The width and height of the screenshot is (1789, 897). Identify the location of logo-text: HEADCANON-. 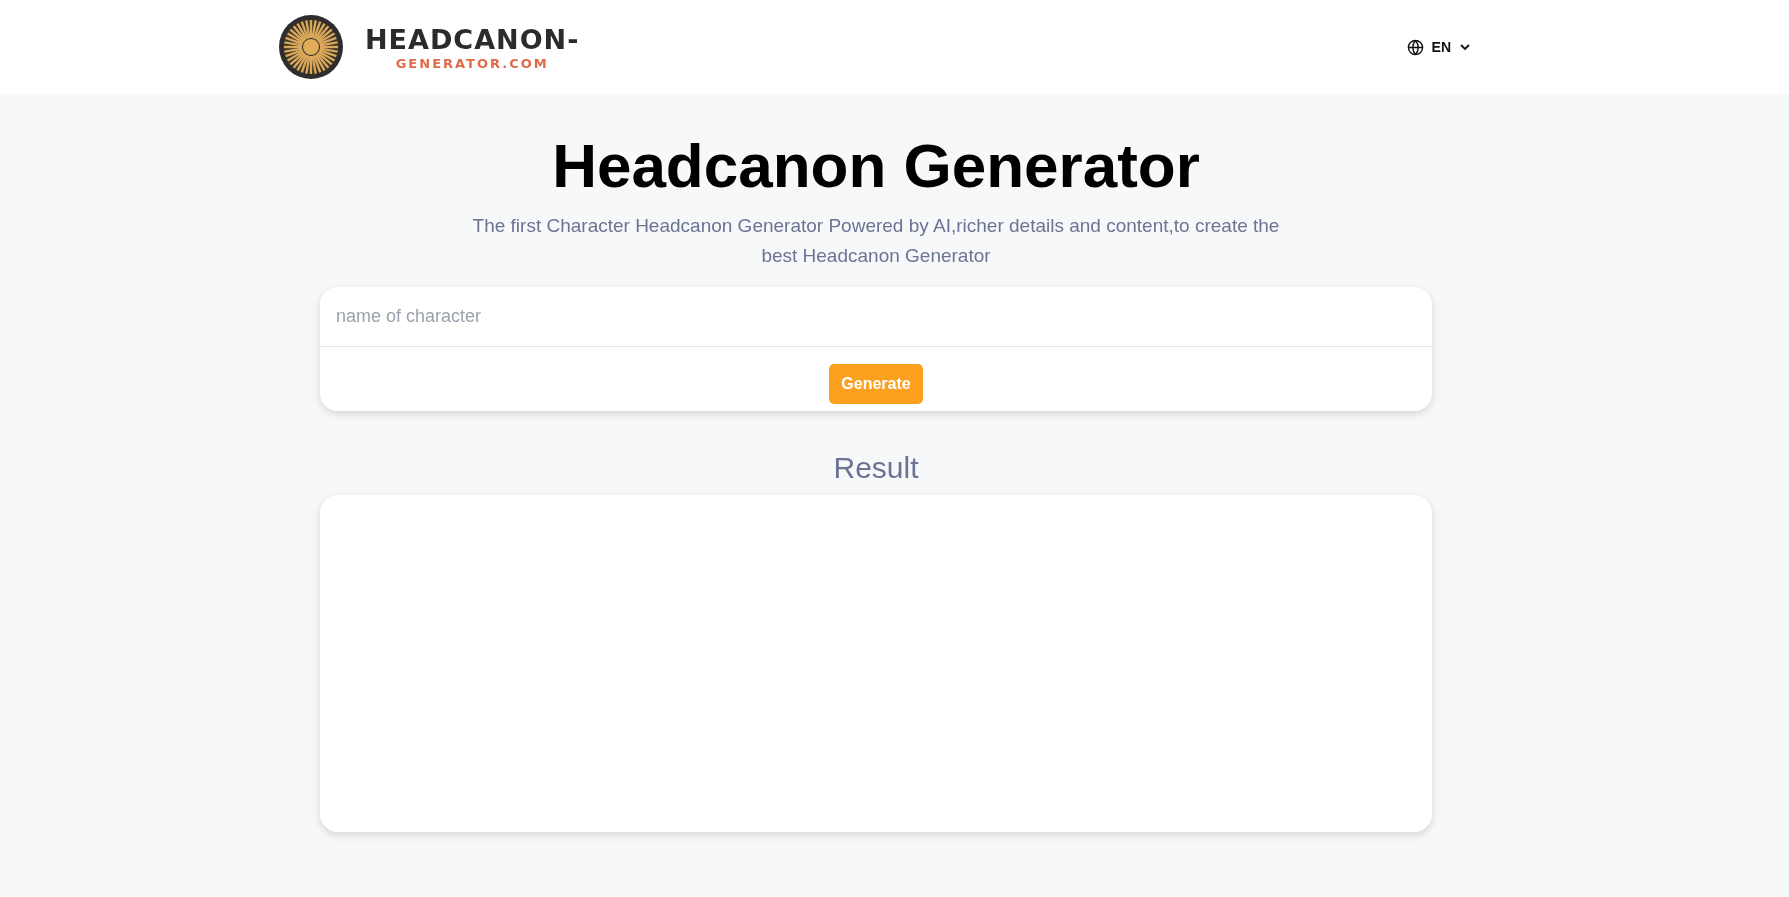
(472, 39).